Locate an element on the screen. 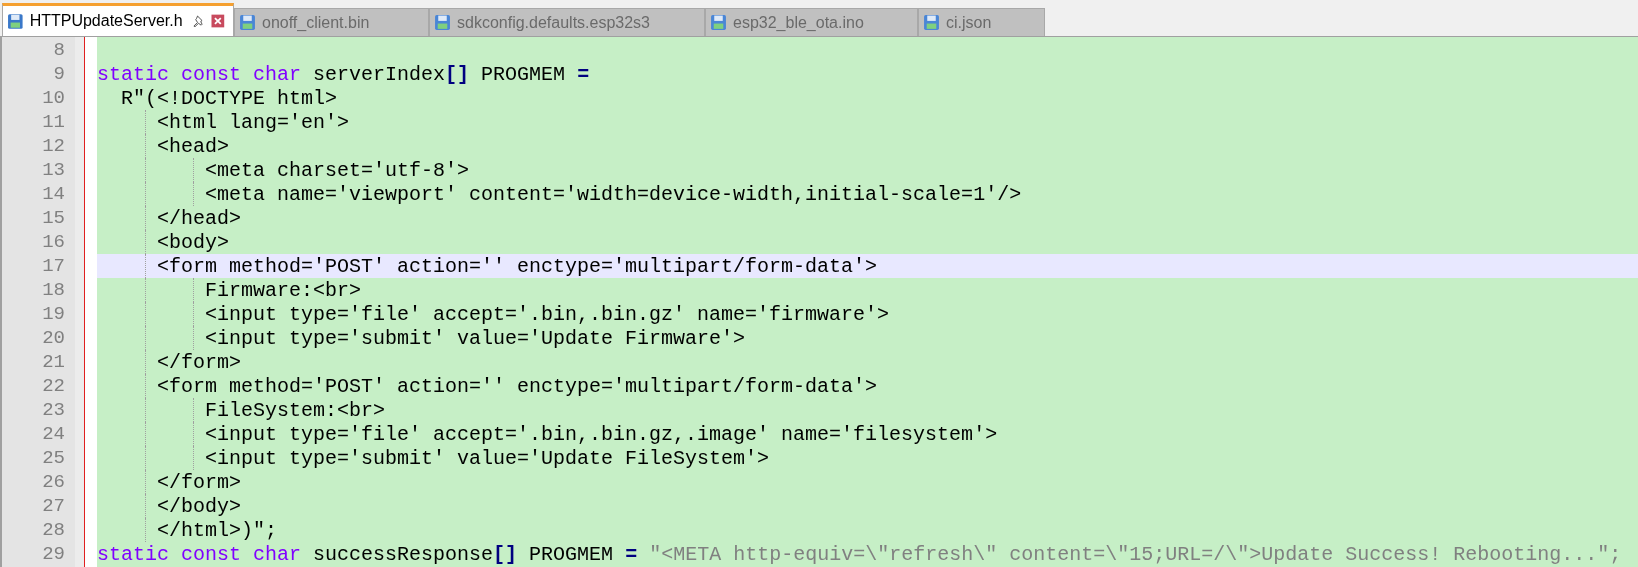  code-line: static const char serverIndex[] PROGMEM = is located at coordinates (343, 74).